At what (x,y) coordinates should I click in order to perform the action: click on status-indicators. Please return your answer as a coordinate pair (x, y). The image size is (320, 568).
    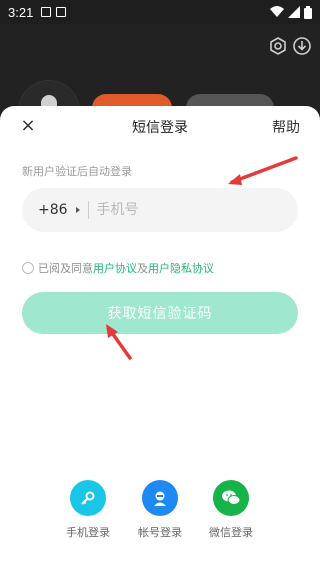
    Looking at the image, I should click on (291, 12).